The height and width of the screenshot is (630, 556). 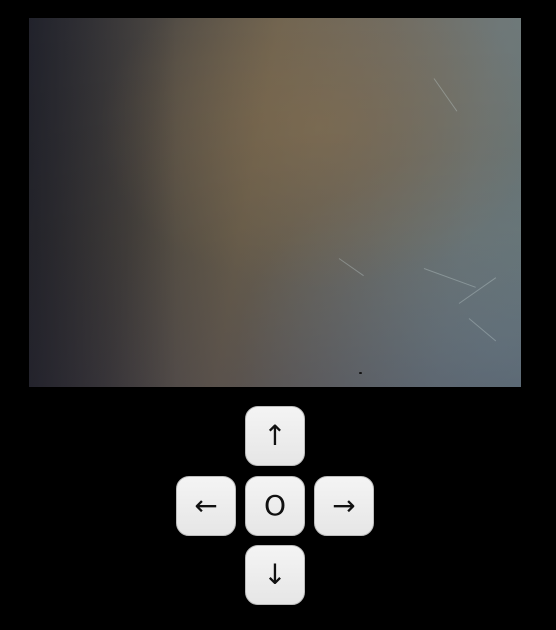 I want to click on move-up-button: ↑, so click(x=275, y=436).